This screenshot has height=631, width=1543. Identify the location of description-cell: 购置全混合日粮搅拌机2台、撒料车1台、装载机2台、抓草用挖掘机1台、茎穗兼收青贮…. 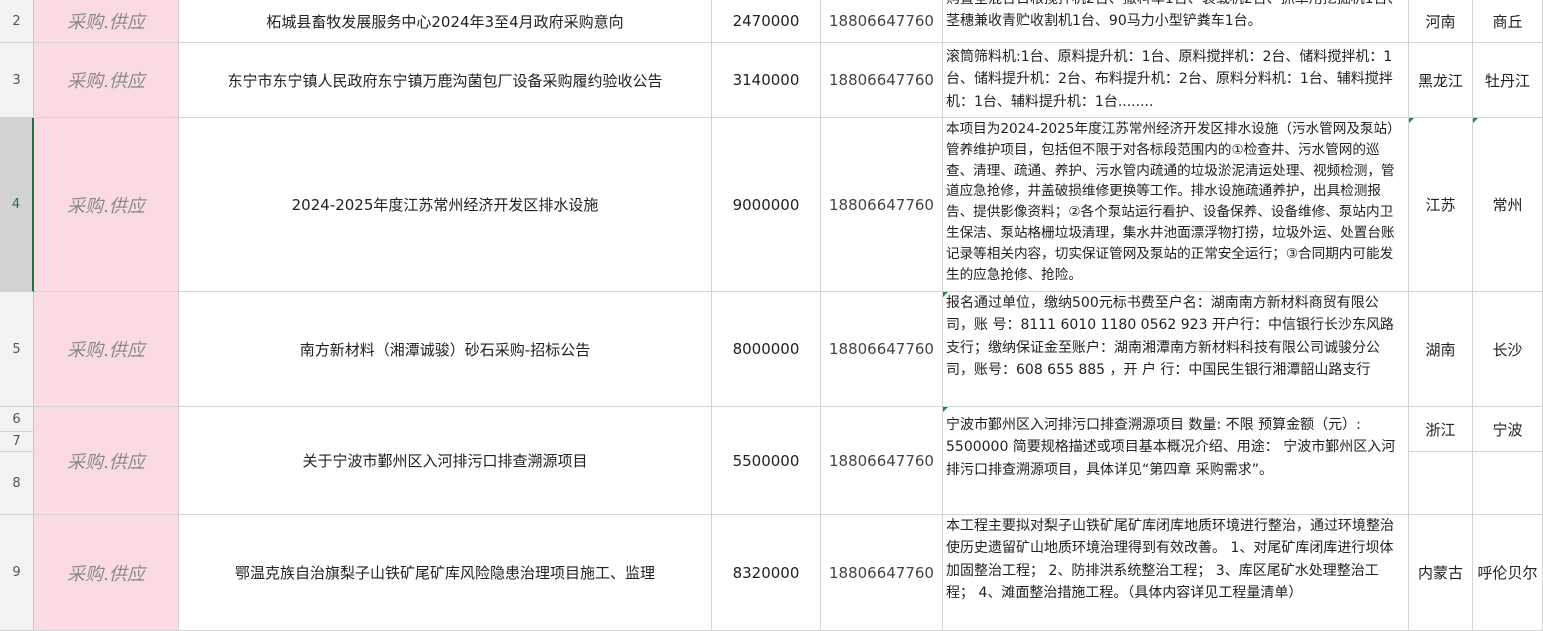
(1176, 21).